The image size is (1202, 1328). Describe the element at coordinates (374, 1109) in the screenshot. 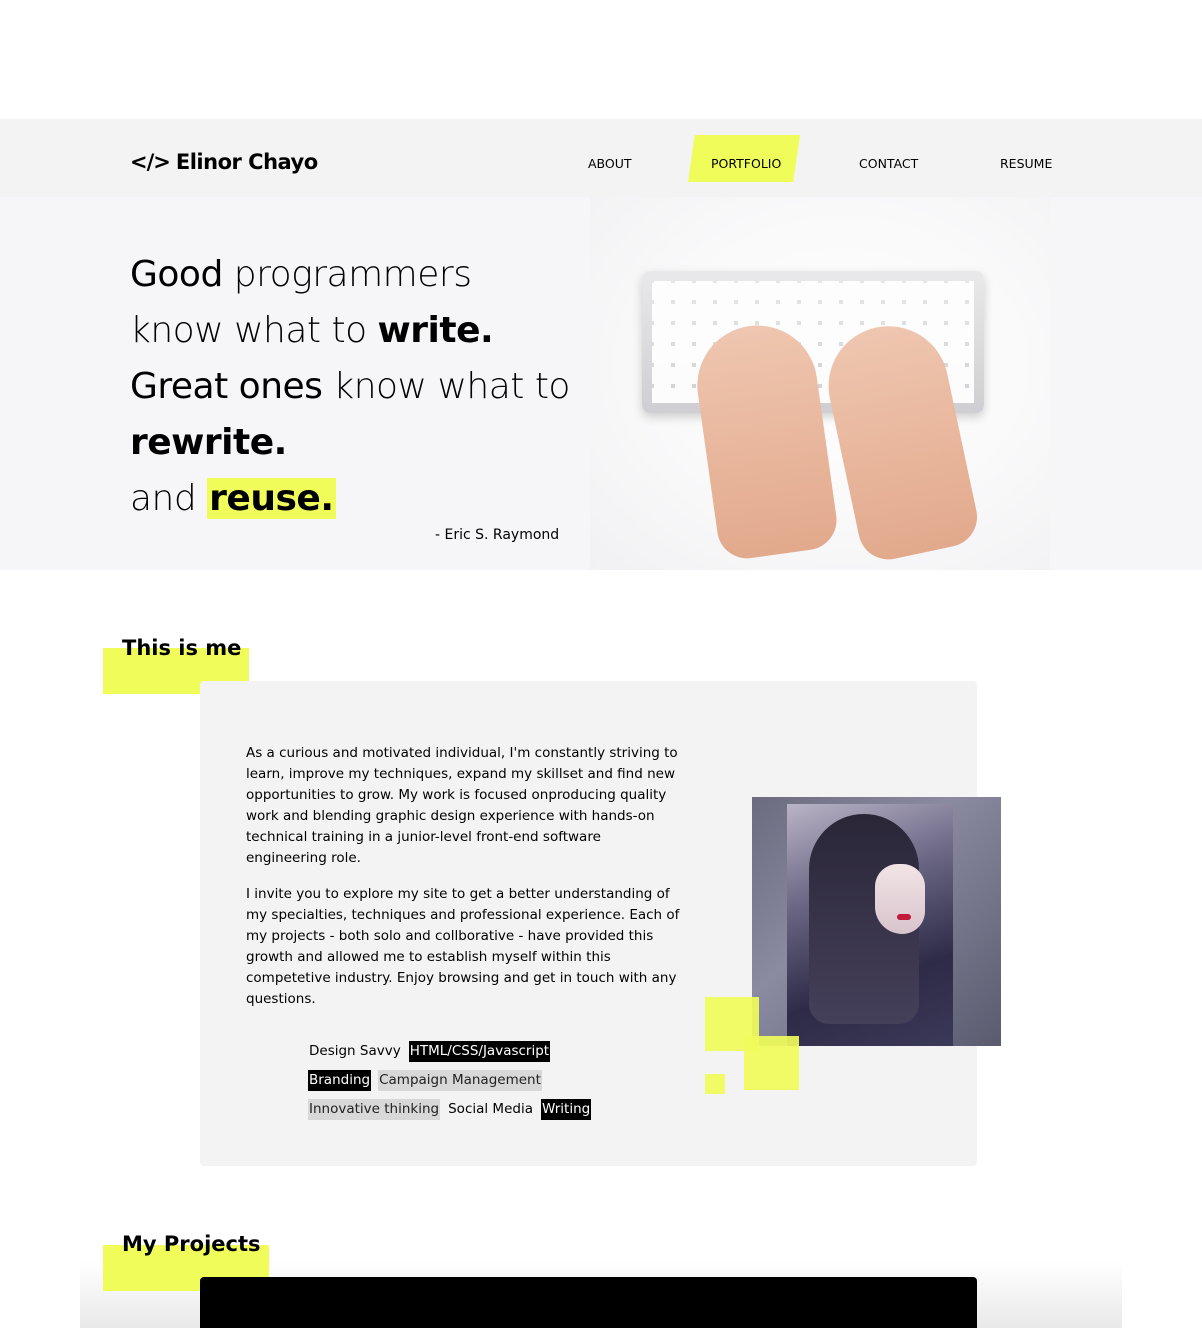

I see `skill-tag: Innovative thinking` at that location.